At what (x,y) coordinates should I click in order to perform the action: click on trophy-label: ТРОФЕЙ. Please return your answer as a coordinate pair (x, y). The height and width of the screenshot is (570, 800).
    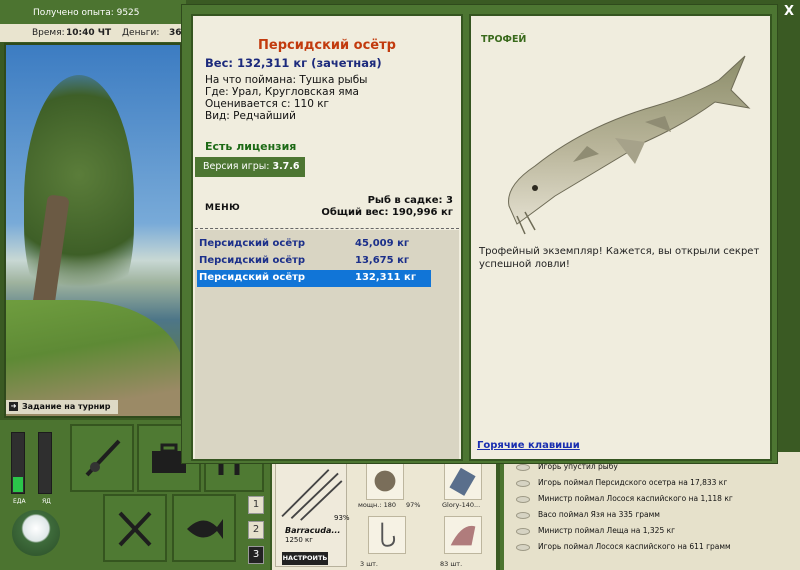
    Looking at the image, I should click on (504, 39).